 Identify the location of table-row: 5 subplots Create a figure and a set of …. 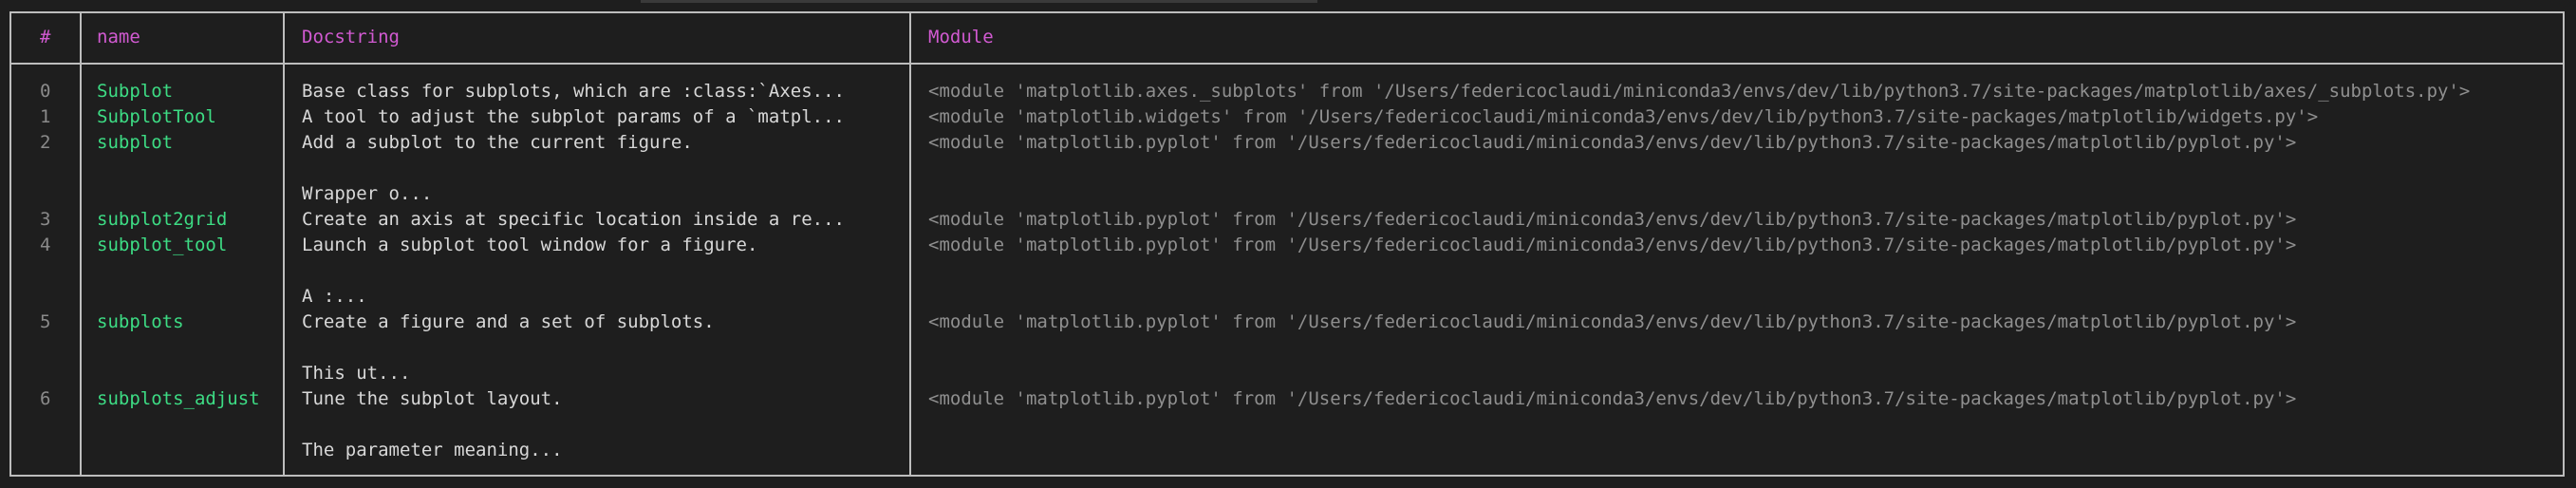
(1287, 322).